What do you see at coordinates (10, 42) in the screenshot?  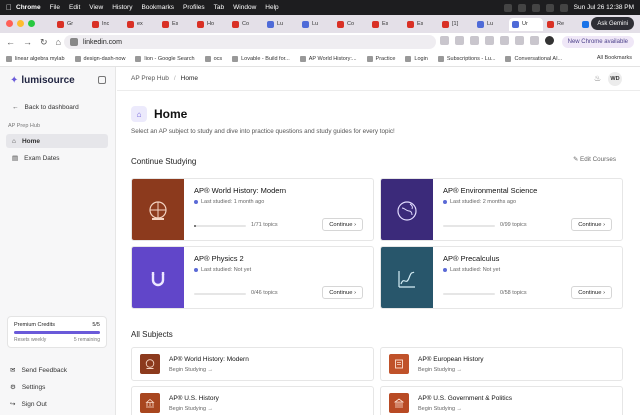 I see `back-arrow-icon: ←` at bounding box center [10, 42].